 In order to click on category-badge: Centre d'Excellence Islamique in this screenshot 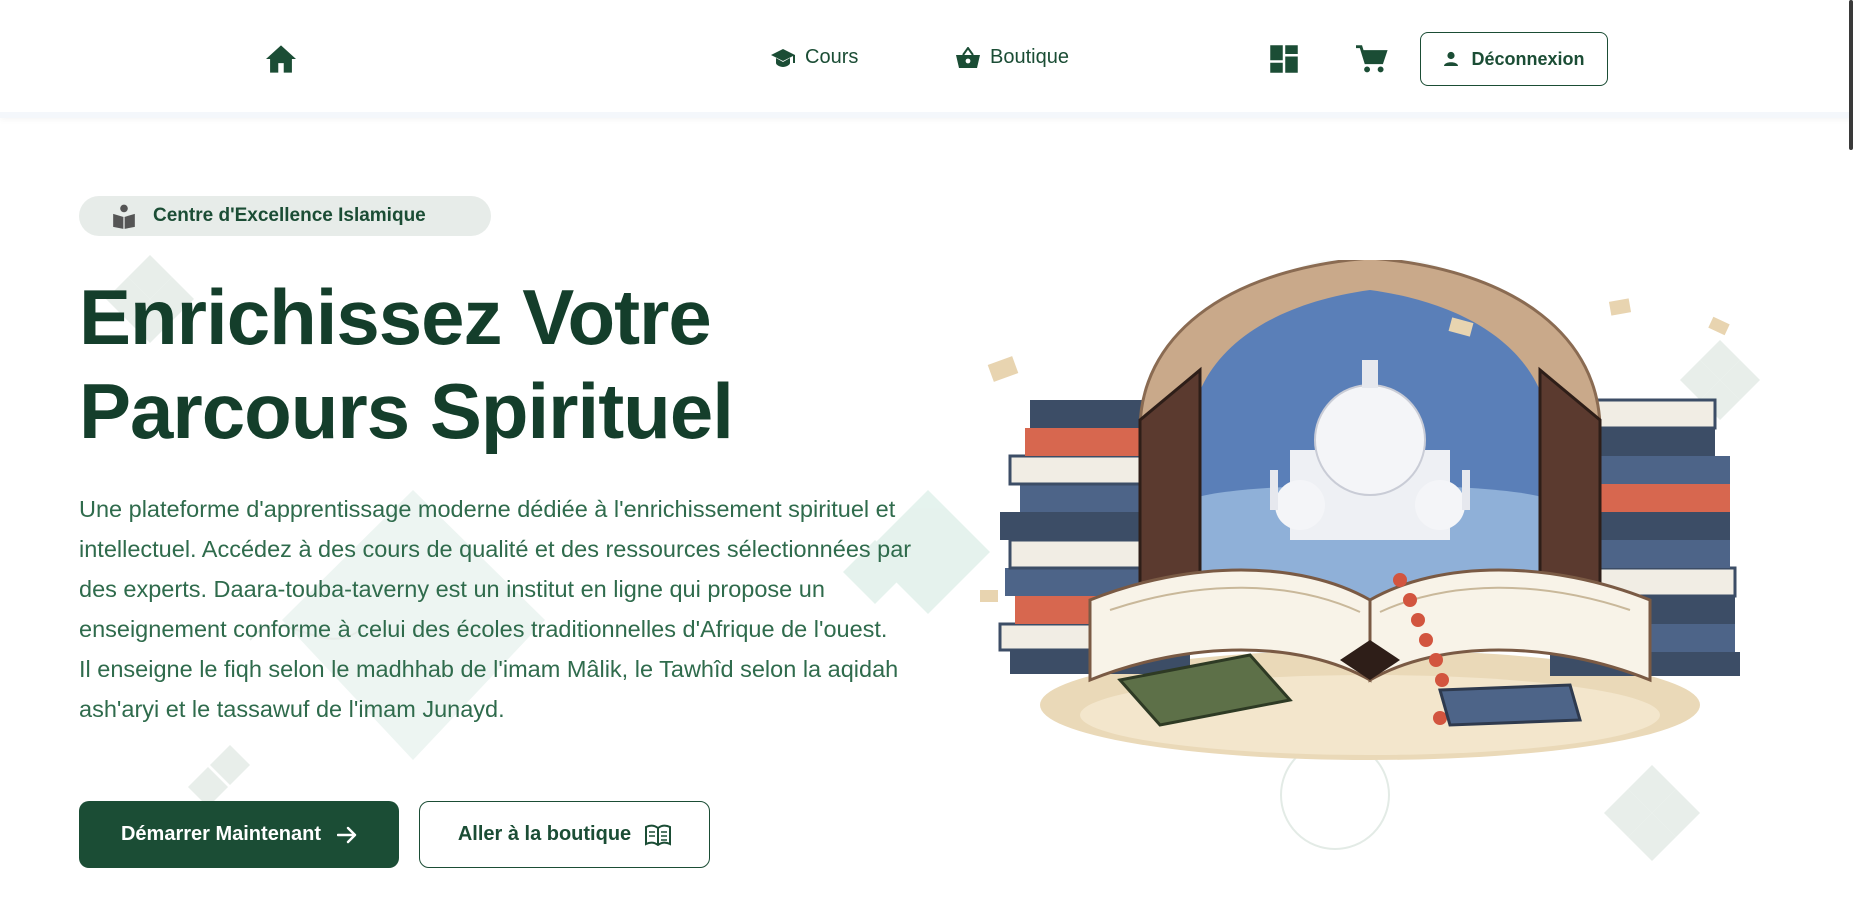, I will do `click(285, 216)`.